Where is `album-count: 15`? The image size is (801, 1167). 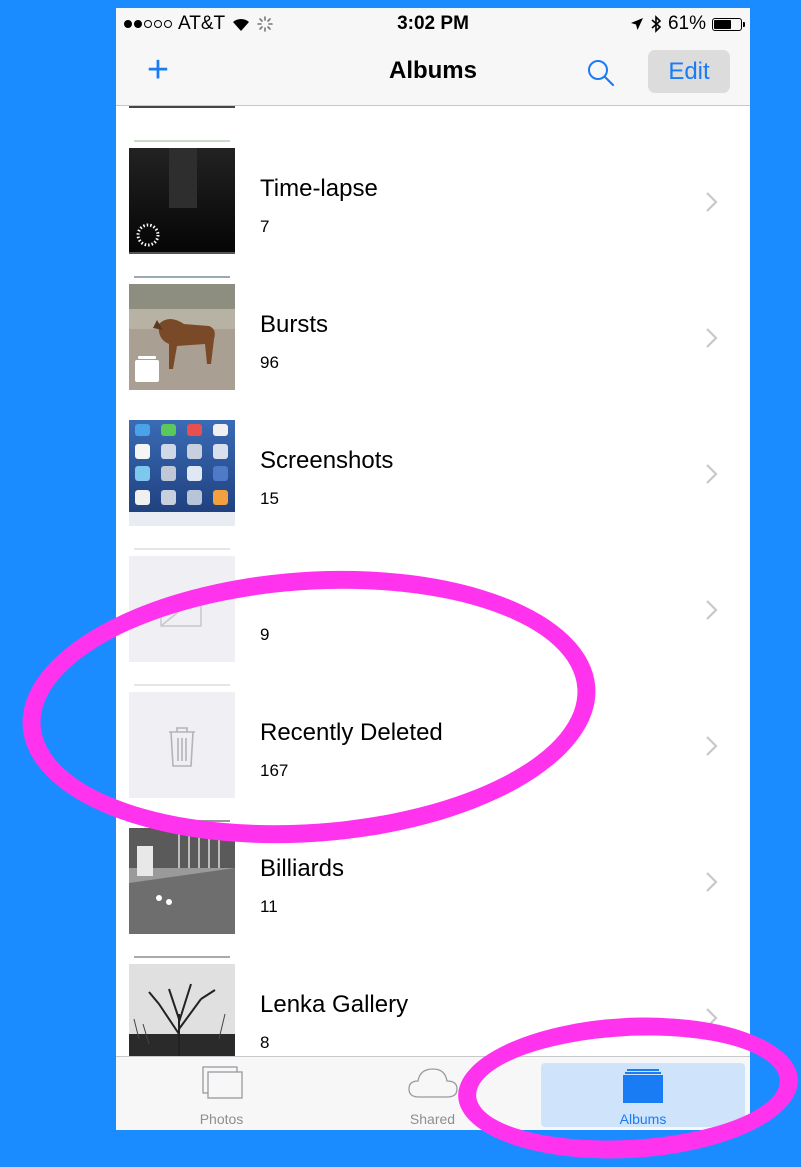 album-count: 15 is located at coordinates (269, 498).